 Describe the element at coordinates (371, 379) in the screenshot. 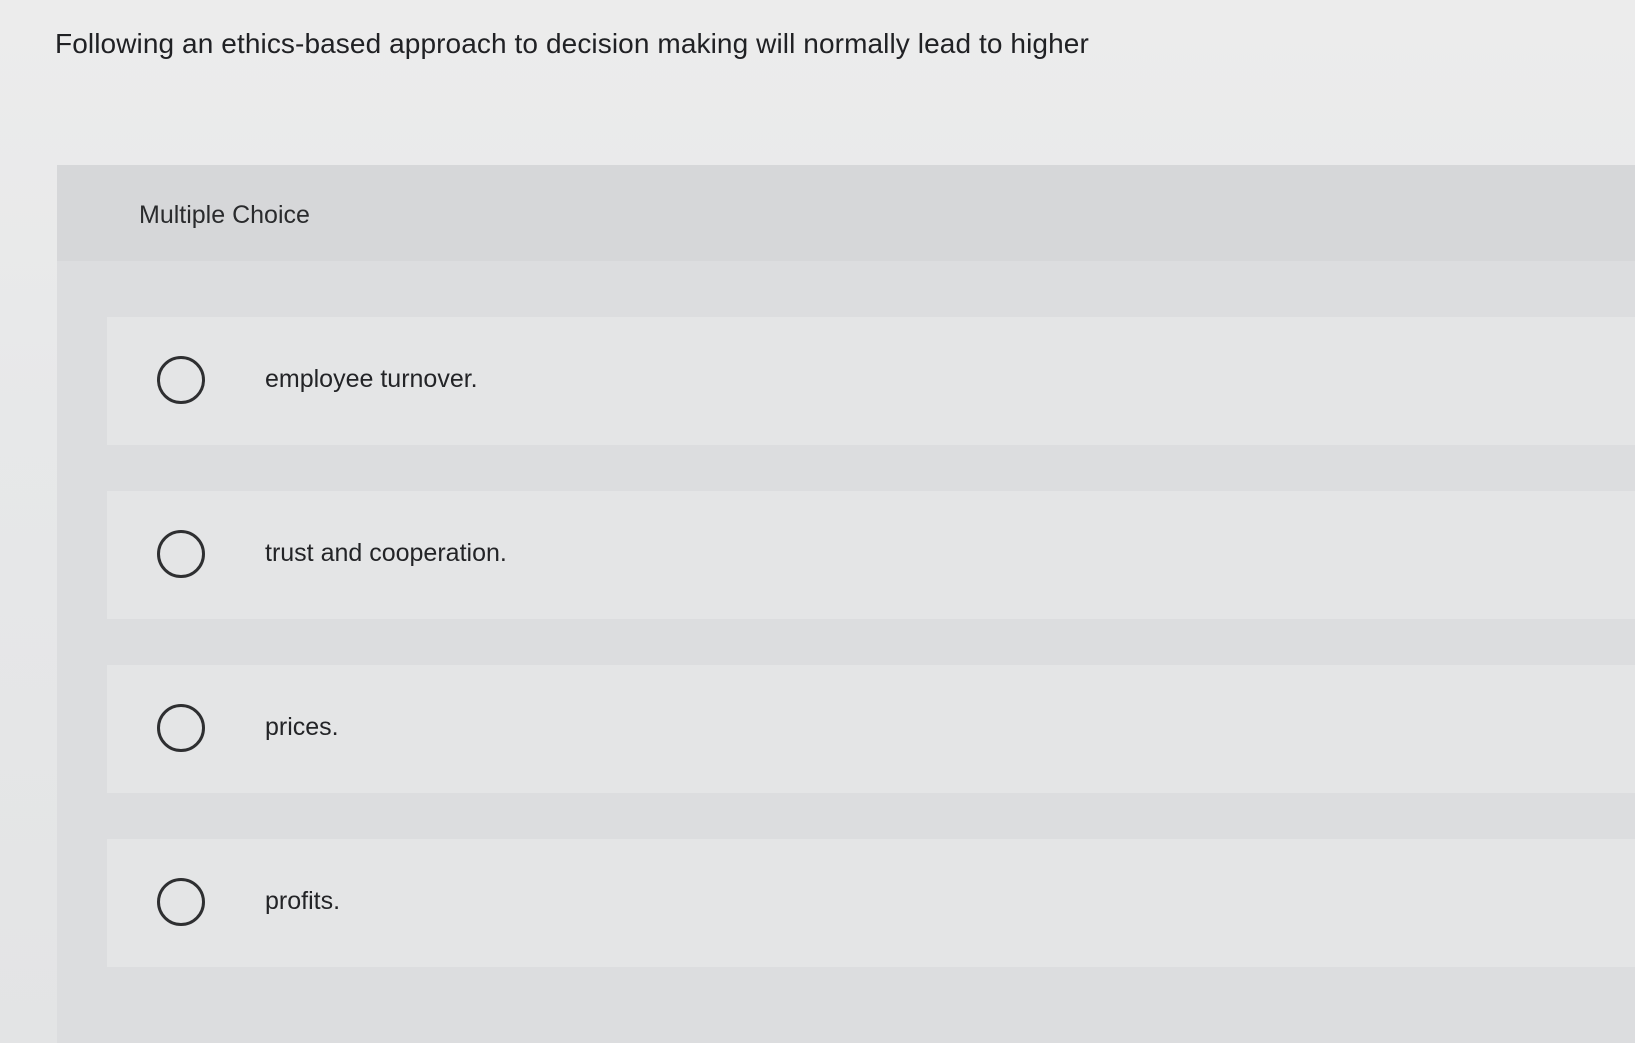

I see `answer-option-label: employee turnover.` at that location.